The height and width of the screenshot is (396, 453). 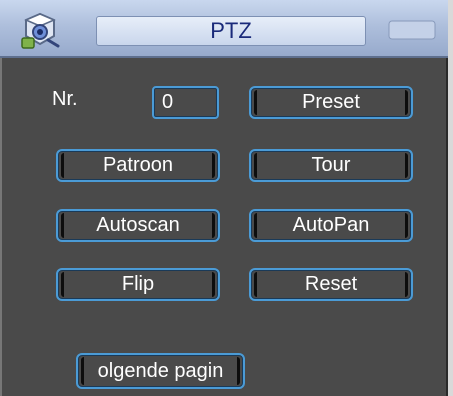 What do you see at coordinates (412, 30) in the screenshot?
I see `title-bar-decoration` at bounding box center [412, 30].